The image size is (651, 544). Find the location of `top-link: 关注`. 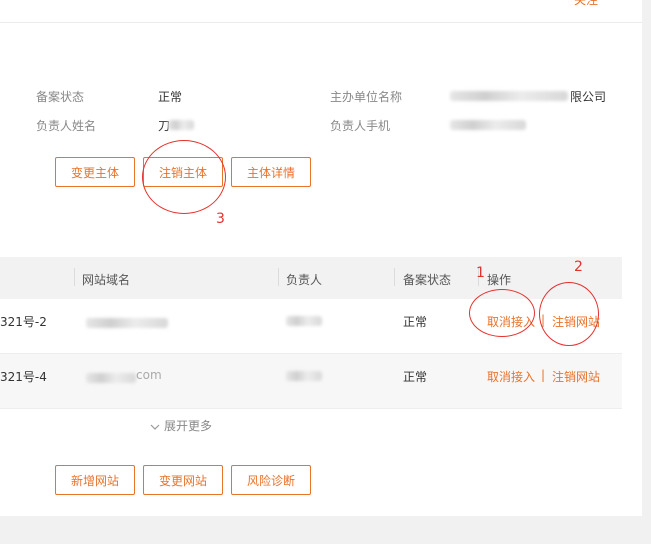

top-link: 关注 is located at coordinates (586, 4).